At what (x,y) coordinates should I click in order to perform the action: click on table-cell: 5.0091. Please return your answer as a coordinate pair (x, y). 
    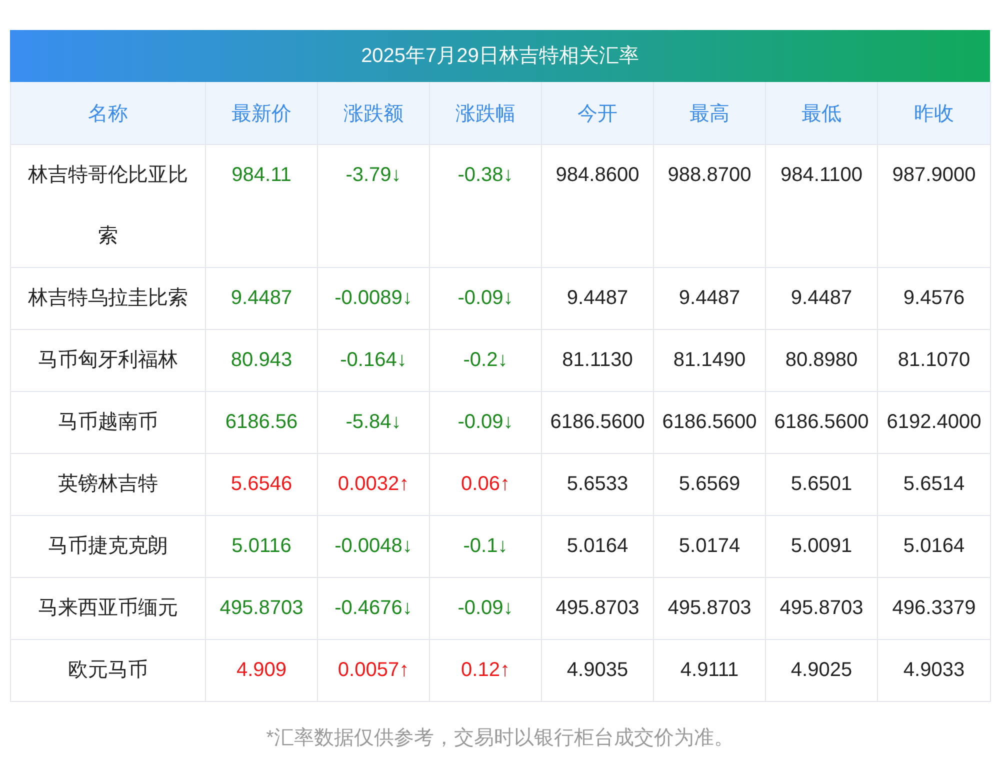
    Looking at the image, I should click on (822, 547).